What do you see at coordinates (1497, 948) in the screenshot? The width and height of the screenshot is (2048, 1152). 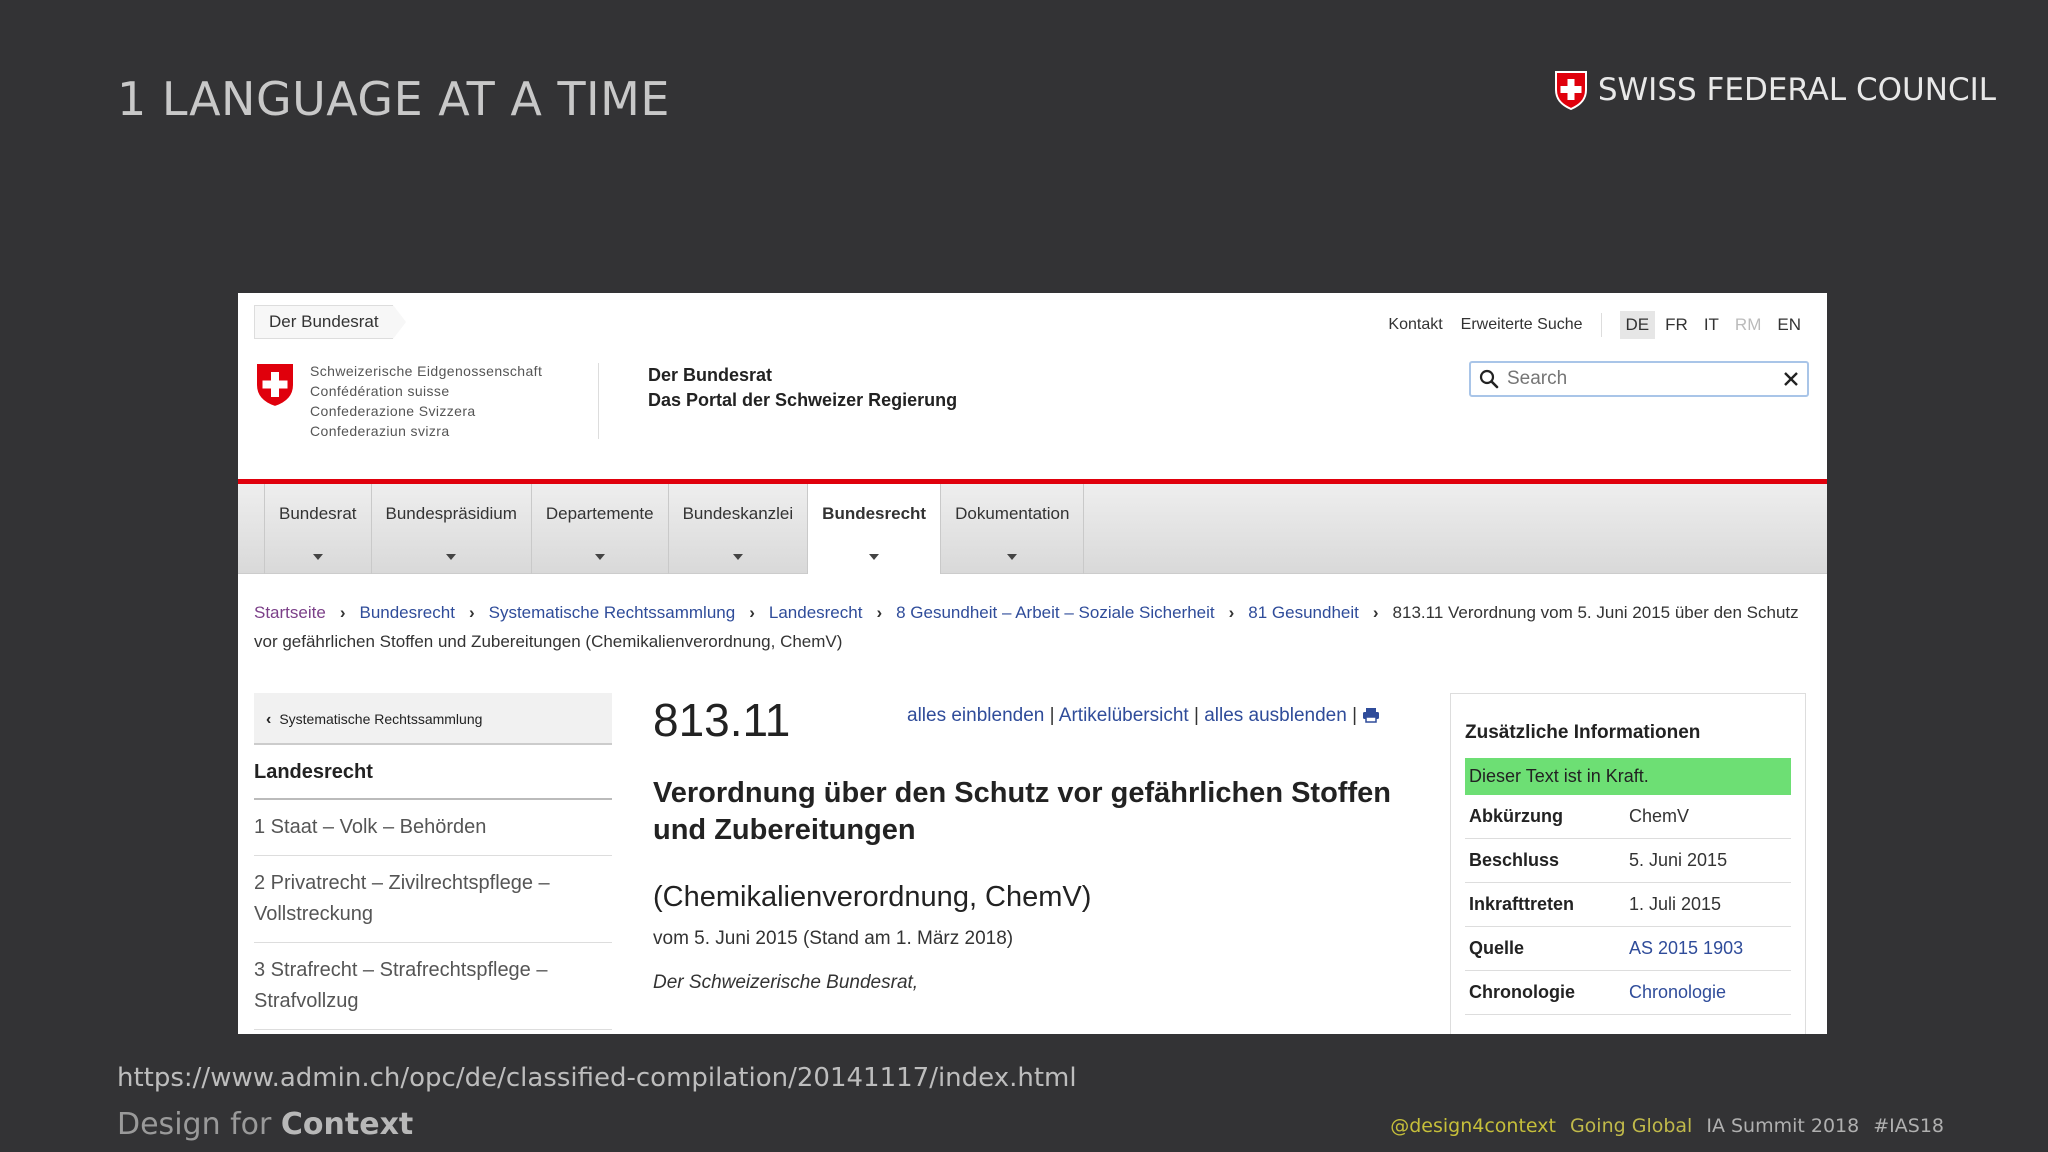 I see `info-key: Quelle` at bounding box center [1497, 948].